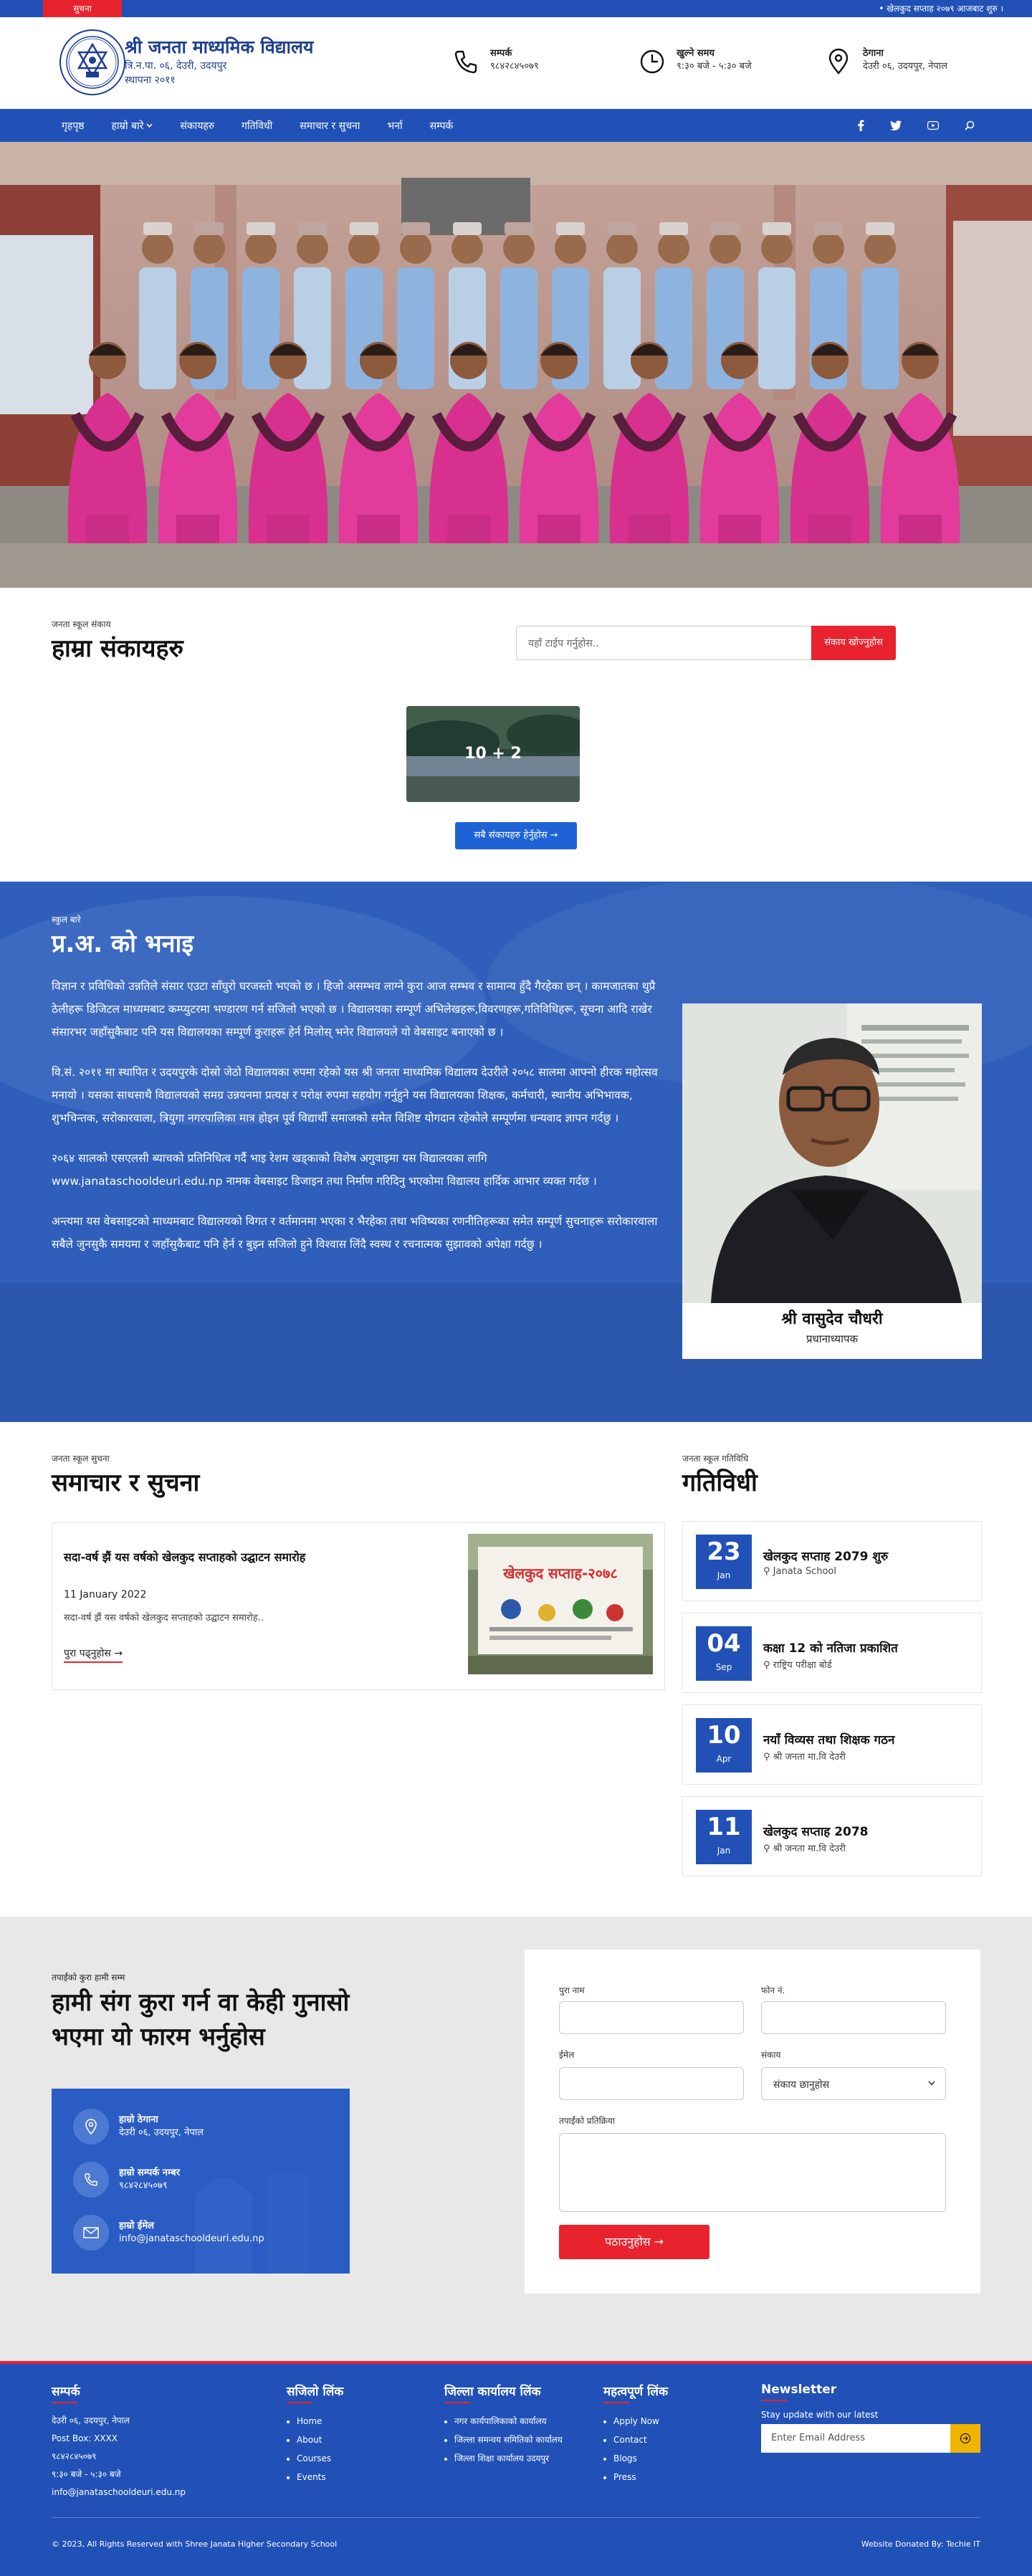  I want to click on footer-link: Press, so click(640, 2477).